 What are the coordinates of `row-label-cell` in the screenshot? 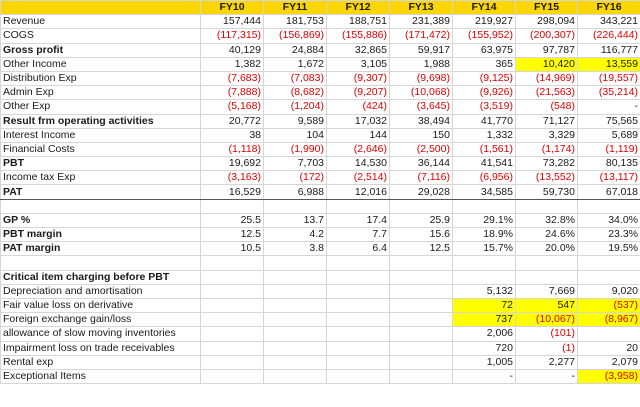 It's located at (100, 206).